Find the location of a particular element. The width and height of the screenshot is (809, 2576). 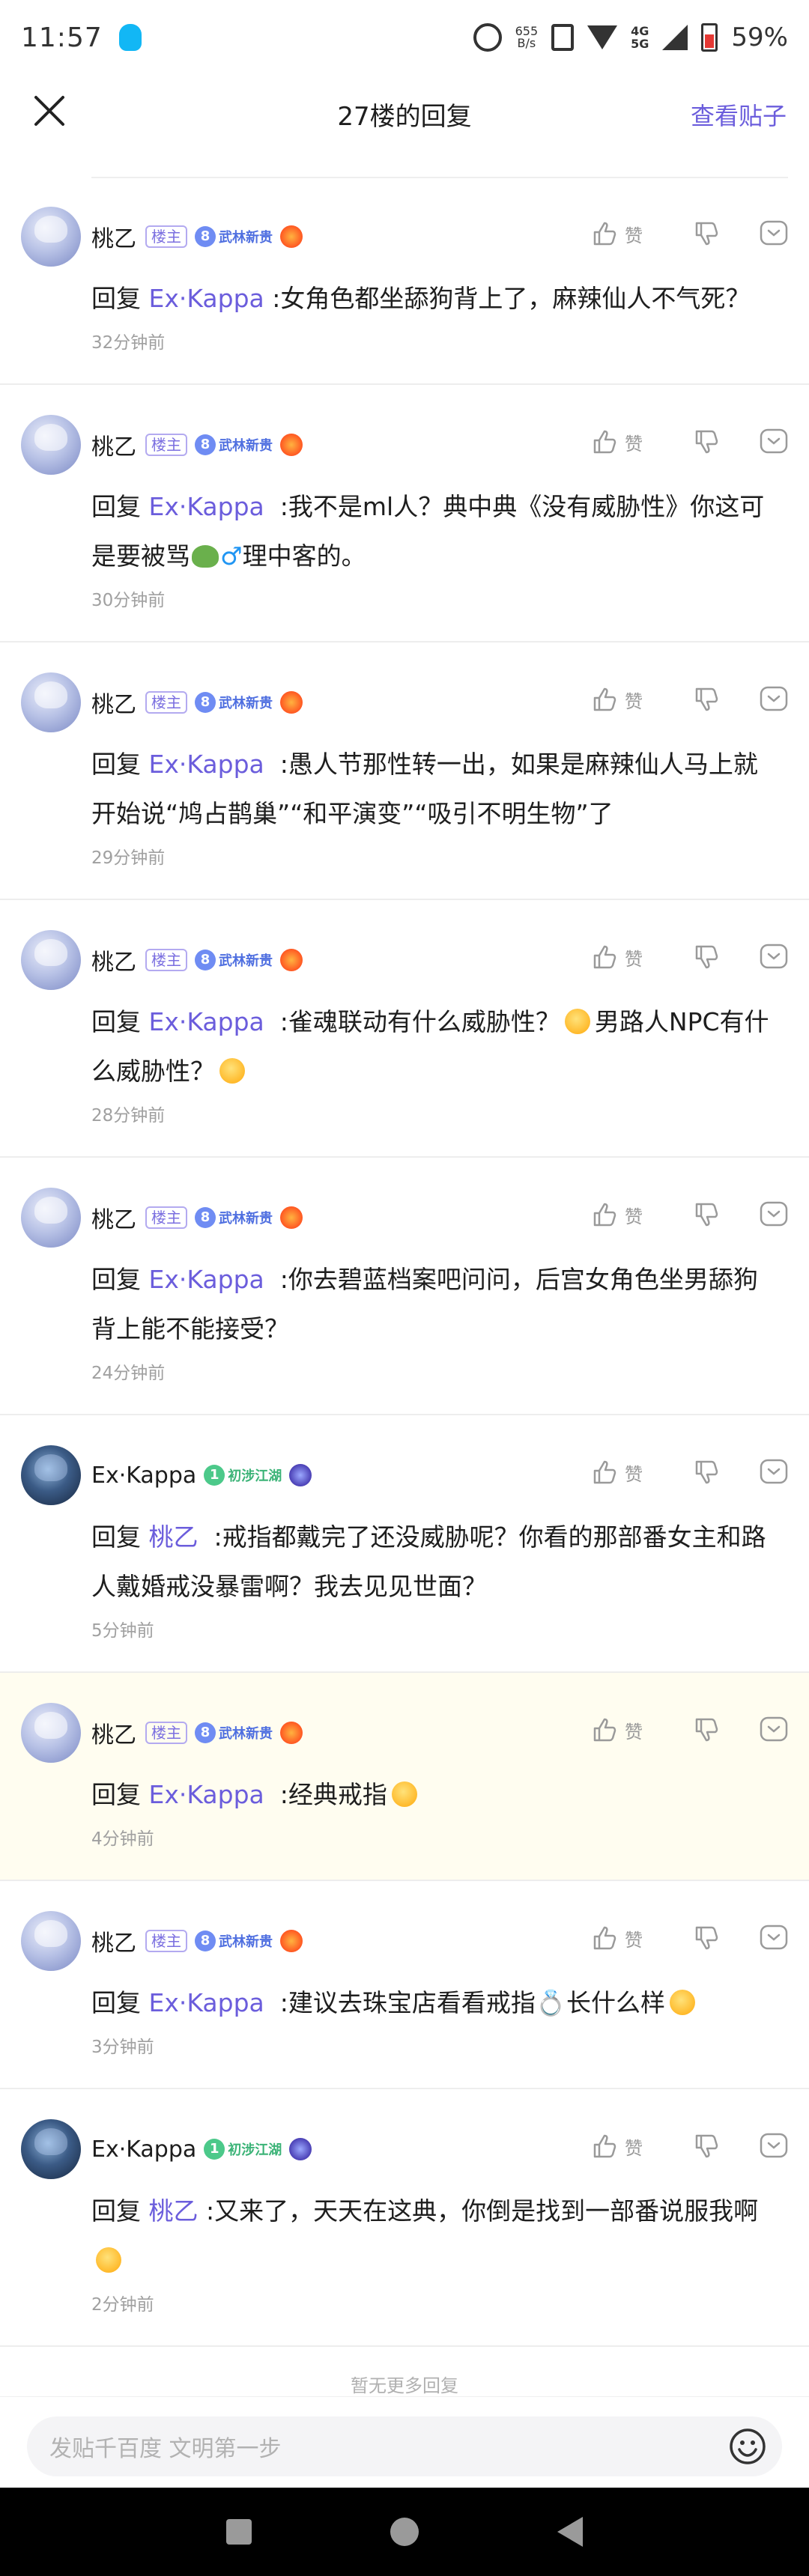

view-post-button: 查看贴子 is located at coordinates (739, 114).